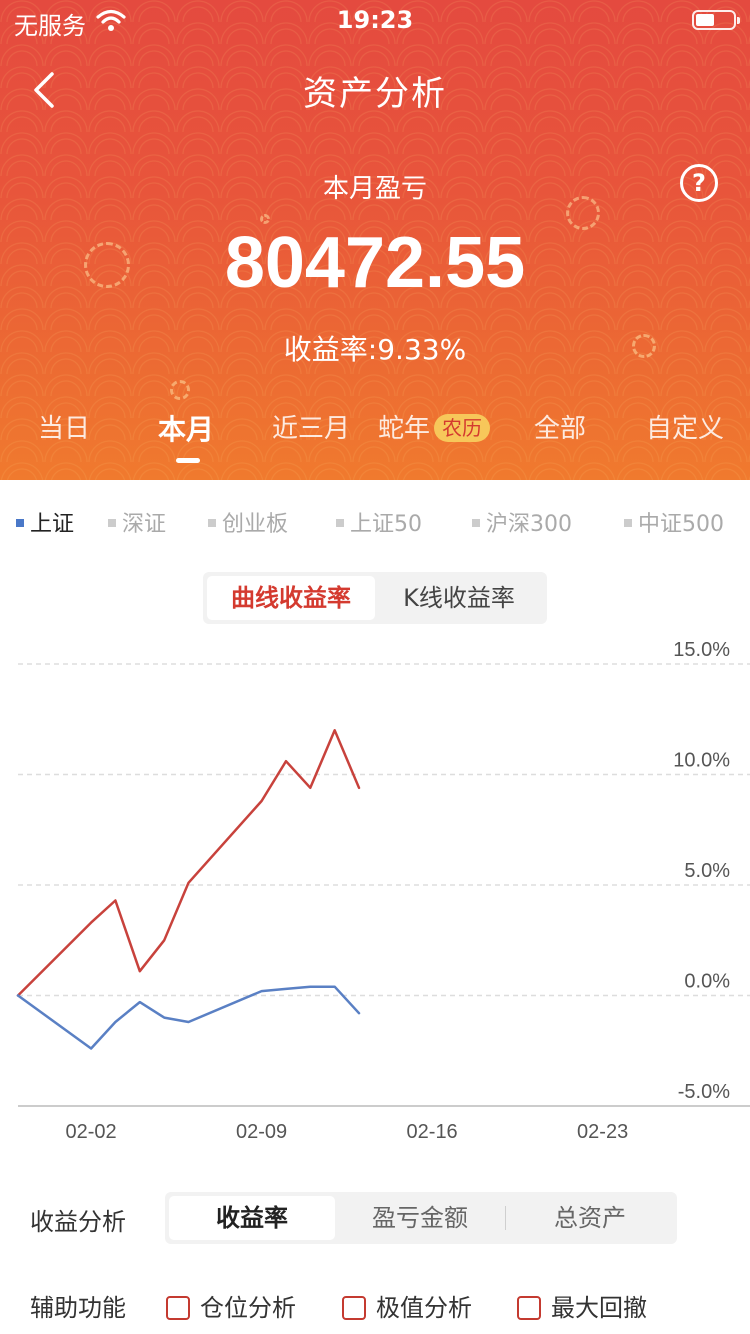 This screenshot has height=1334, width=750. What do you see at coordinates (432, 1132) in the screenshot?
I see `x-tick-label: 02-16` at bounding box center [432, 1132].